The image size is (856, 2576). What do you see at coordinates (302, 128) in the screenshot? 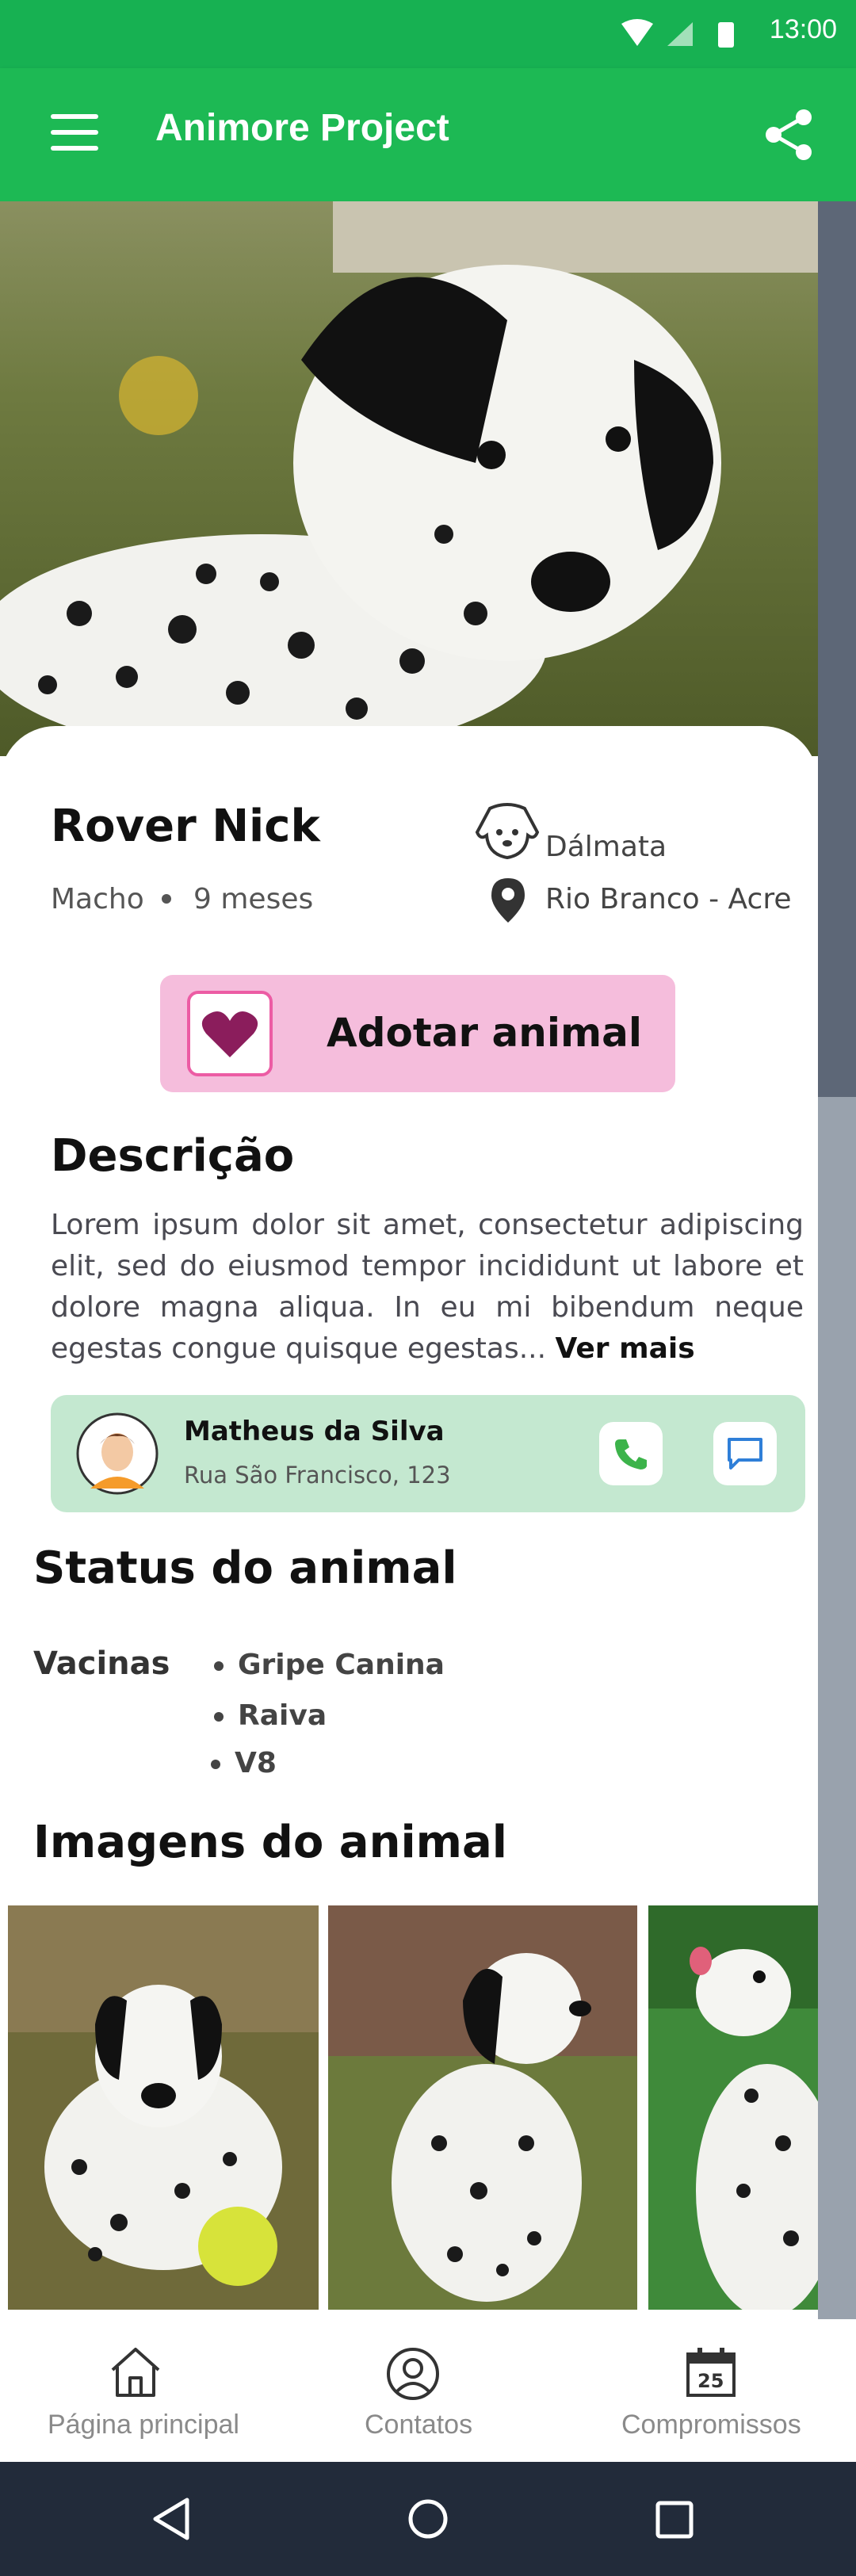
I see `app-title: Animore Project` at bounding box center [302, 128].